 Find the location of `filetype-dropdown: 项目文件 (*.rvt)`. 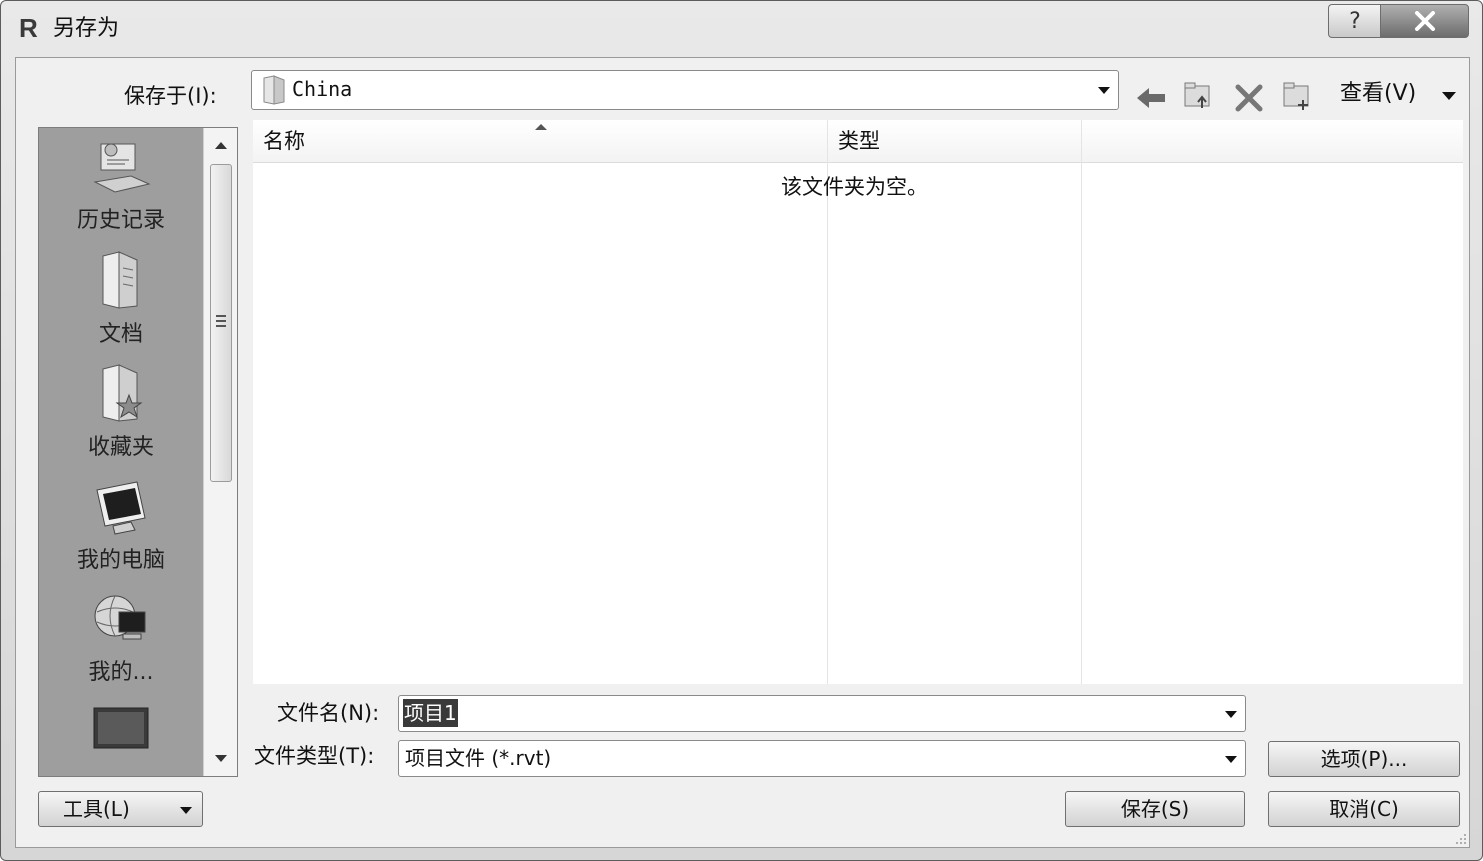

filetype-dropdown: 项目文件 (*.rvt) is located at coordinates (822, 758).